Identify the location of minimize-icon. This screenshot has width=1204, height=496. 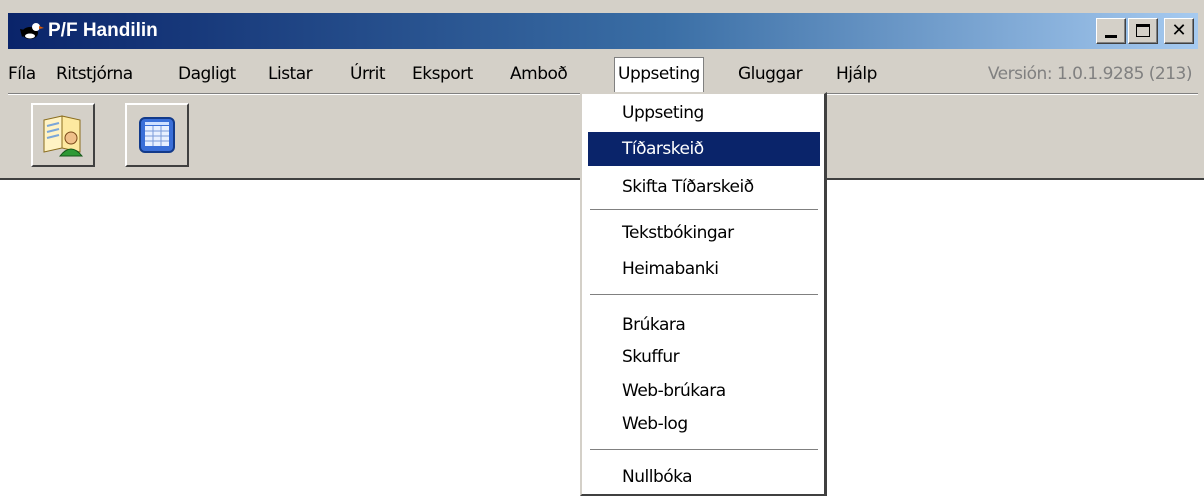
(1111, 36).